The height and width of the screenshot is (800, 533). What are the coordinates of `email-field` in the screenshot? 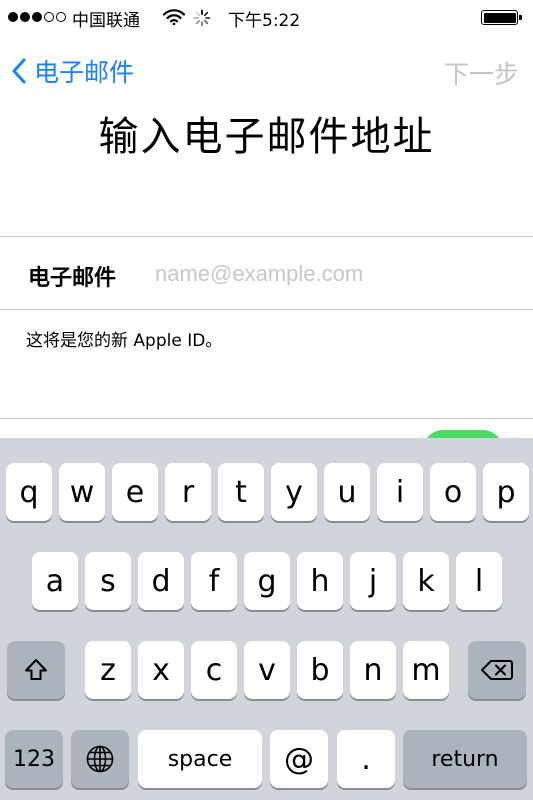 It's located at (335, 274).